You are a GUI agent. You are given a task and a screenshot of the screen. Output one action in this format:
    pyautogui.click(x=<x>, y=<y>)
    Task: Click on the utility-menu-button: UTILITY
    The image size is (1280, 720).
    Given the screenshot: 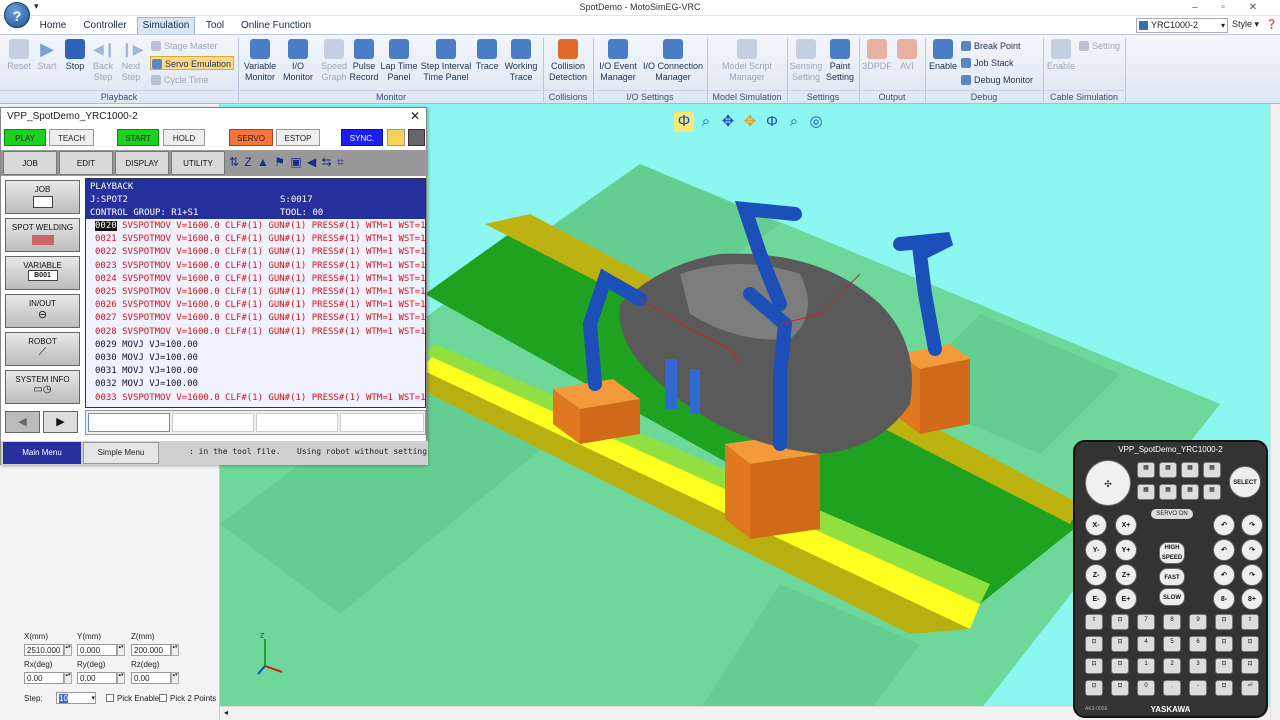 What is the action you would take?
    pyautogui.click(x=198, y=163)
    